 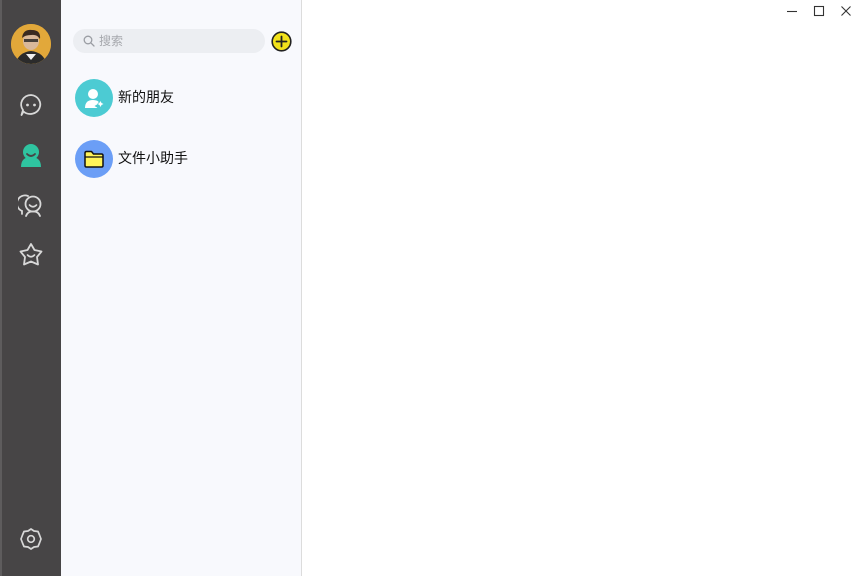 I want to click on minimize-icon, so click(x=792, y=11).